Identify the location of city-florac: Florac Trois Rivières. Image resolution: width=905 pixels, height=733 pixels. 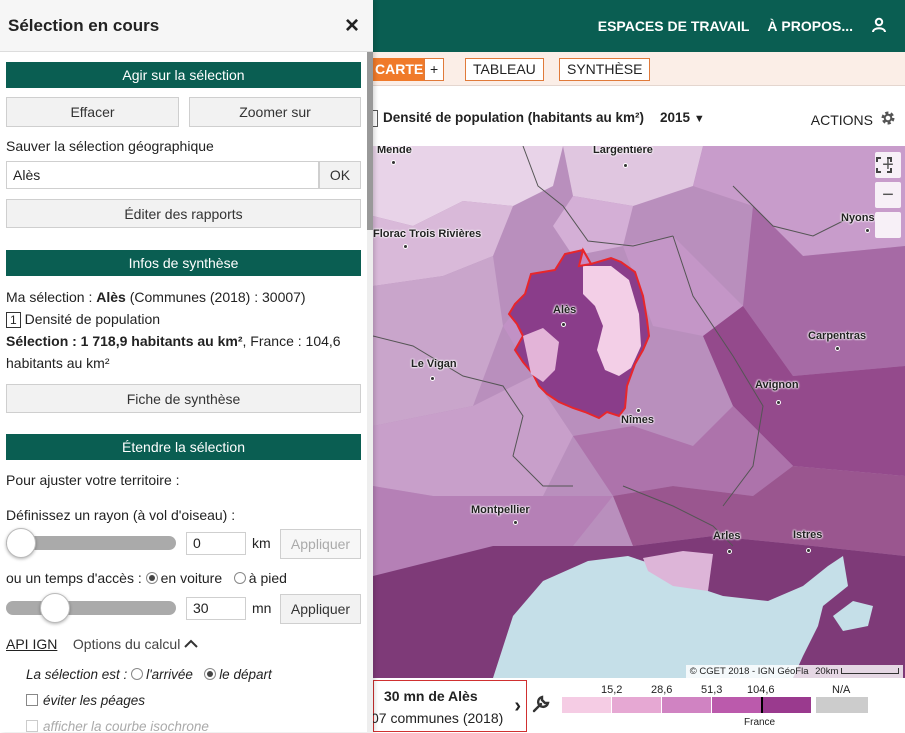
(427, 234).